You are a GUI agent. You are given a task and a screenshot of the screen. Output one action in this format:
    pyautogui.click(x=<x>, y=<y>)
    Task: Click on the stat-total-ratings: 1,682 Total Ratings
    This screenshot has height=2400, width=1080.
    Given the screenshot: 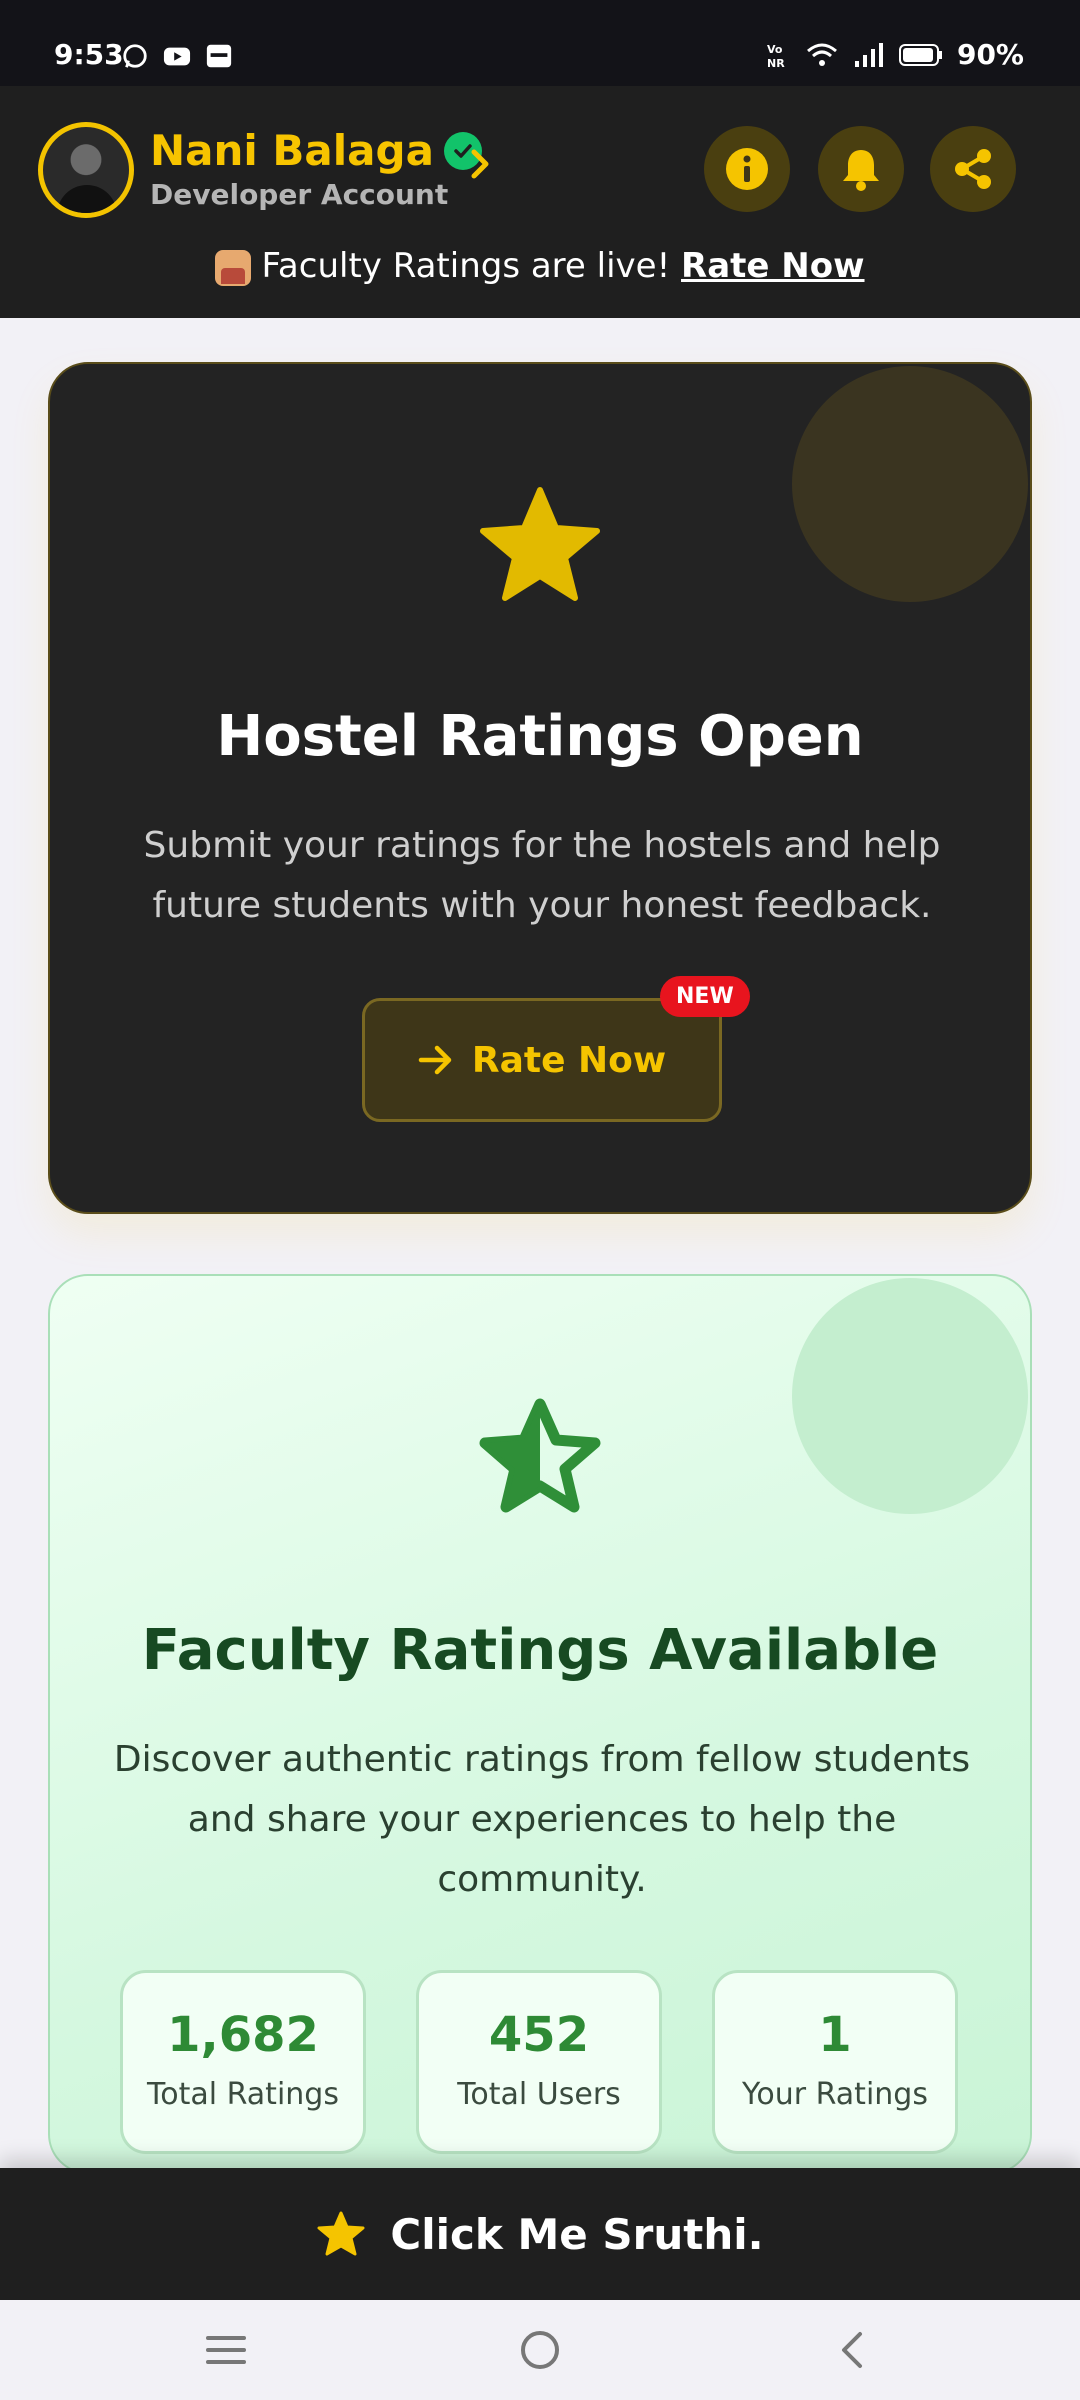 What is the action you would take?
    pyautogui.click(x=243, y=2062)
    